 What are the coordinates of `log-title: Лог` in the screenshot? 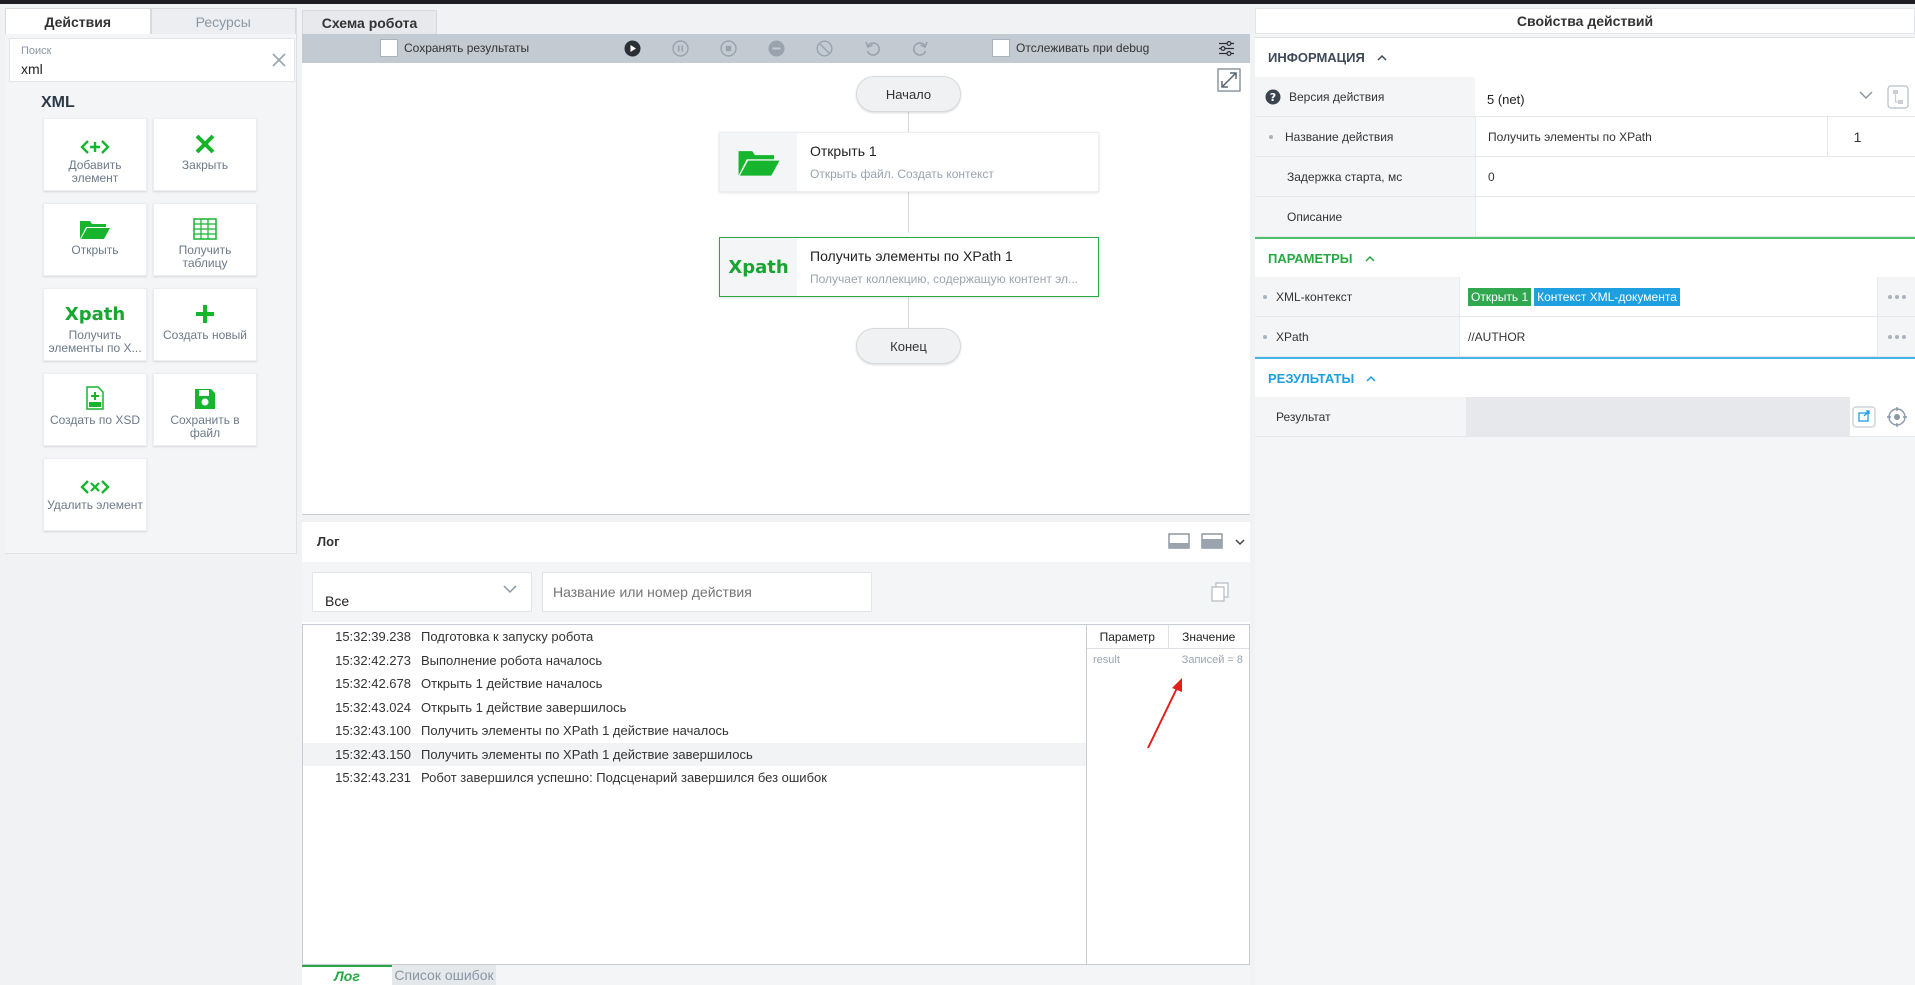 It's located at (328, 541).